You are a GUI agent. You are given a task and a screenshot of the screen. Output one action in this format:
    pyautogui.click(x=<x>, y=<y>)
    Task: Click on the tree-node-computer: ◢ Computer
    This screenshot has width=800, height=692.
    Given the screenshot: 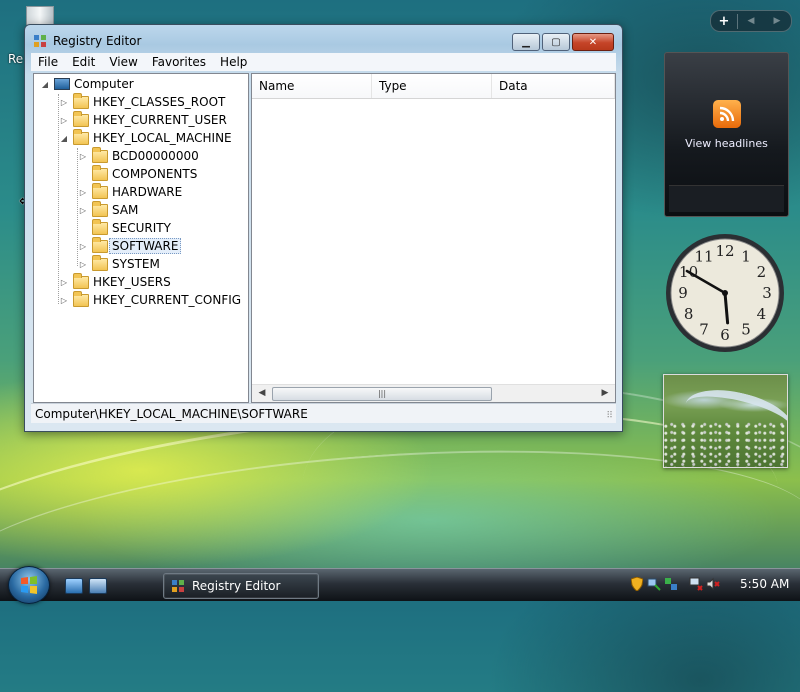 What is the action you would take?
    pyautogui.click(x=87, y=84)
    